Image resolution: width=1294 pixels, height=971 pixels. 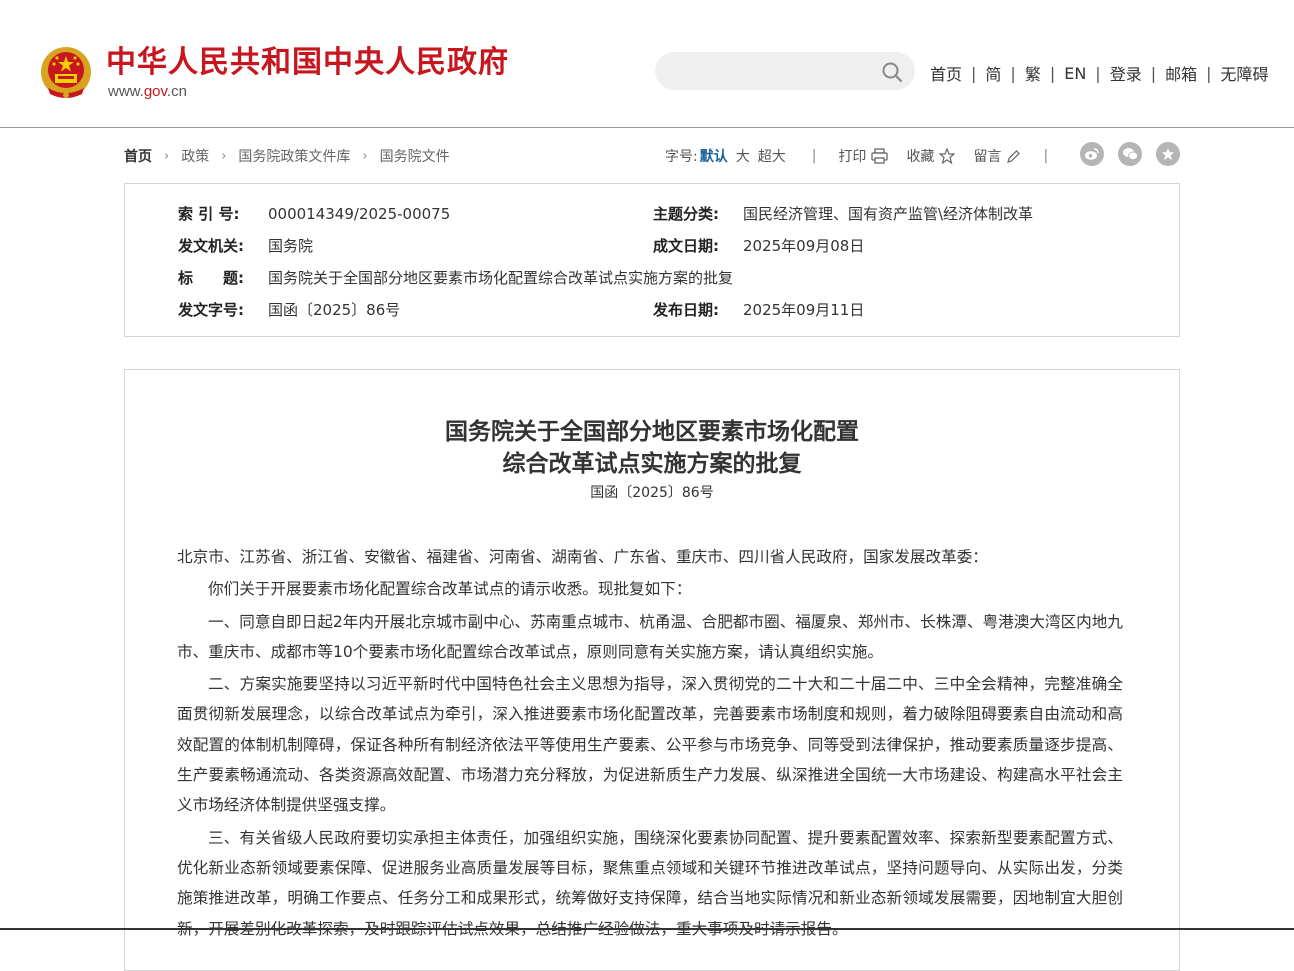 What do you see at coordinates (888, 214) in the screenshot?
I see `meta-value: 国民经济管理、国有资产监管\经济体制改革` at bounding box center [888, 214].